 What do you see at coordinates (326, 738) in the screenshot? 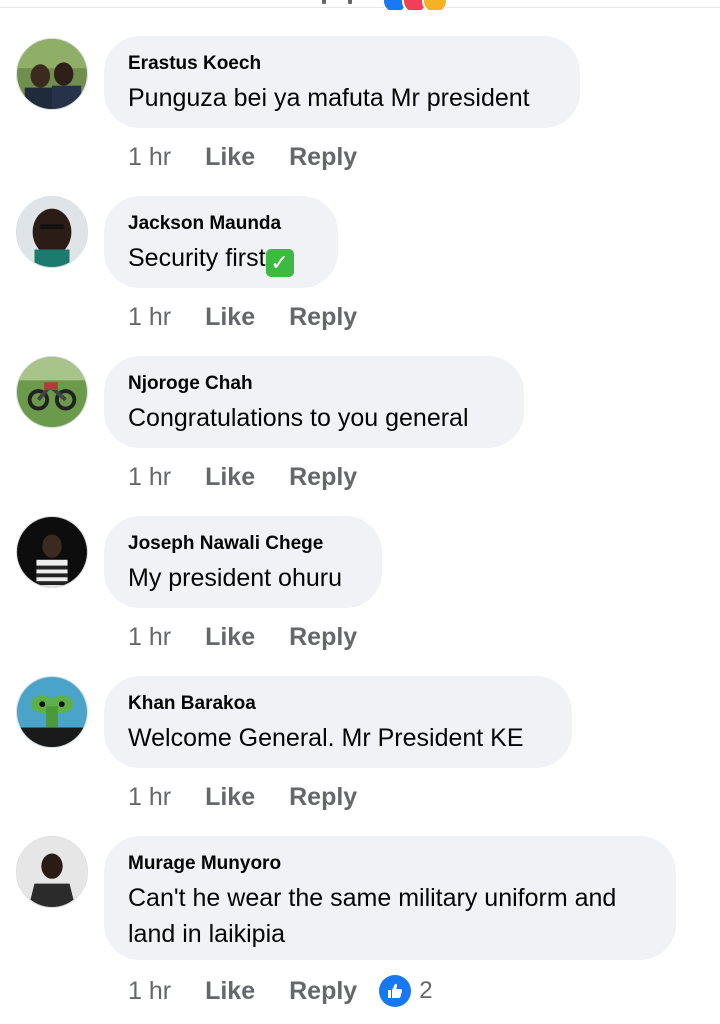
I see `comment-text: Welcome General. Mr President KE` at bounding box center [326, 738].